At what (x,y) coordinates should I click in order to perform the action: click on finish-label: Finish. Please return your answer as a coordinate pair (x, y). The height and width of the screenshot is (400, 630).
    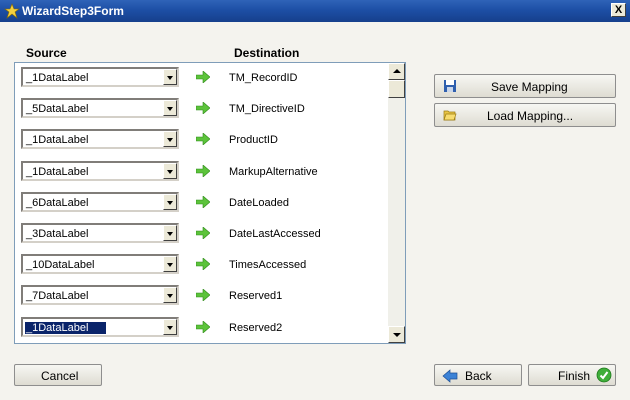
    Looking at the image, I should click on (574, 376).